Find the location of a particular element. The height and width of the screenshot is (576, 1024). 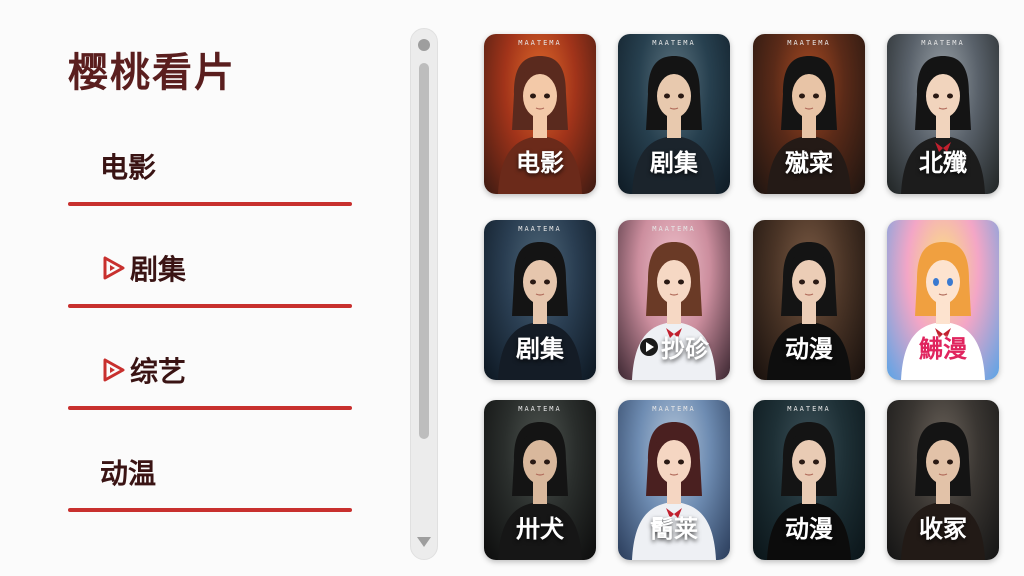

sidebar-item-movies: 电影 is located at coordinates (210, 176).